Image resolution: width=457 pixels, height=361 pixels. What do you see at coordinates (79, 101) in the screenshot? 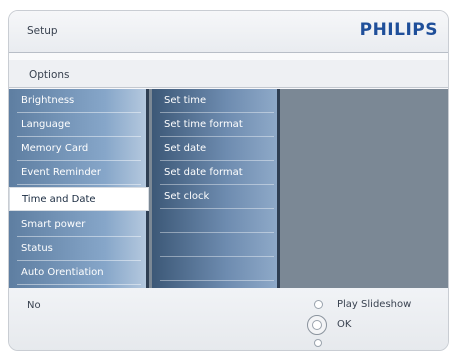
I see `menu-item-brightness: Brightness` at bounding box center [79, 101].